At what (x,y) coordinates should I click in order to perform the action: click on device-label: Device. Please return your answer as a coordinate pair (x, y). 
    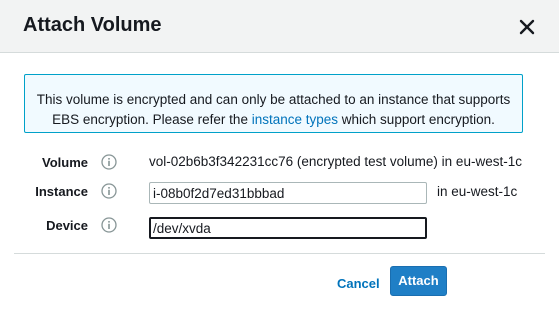
    Looking at the image, I should click on (67, 225).